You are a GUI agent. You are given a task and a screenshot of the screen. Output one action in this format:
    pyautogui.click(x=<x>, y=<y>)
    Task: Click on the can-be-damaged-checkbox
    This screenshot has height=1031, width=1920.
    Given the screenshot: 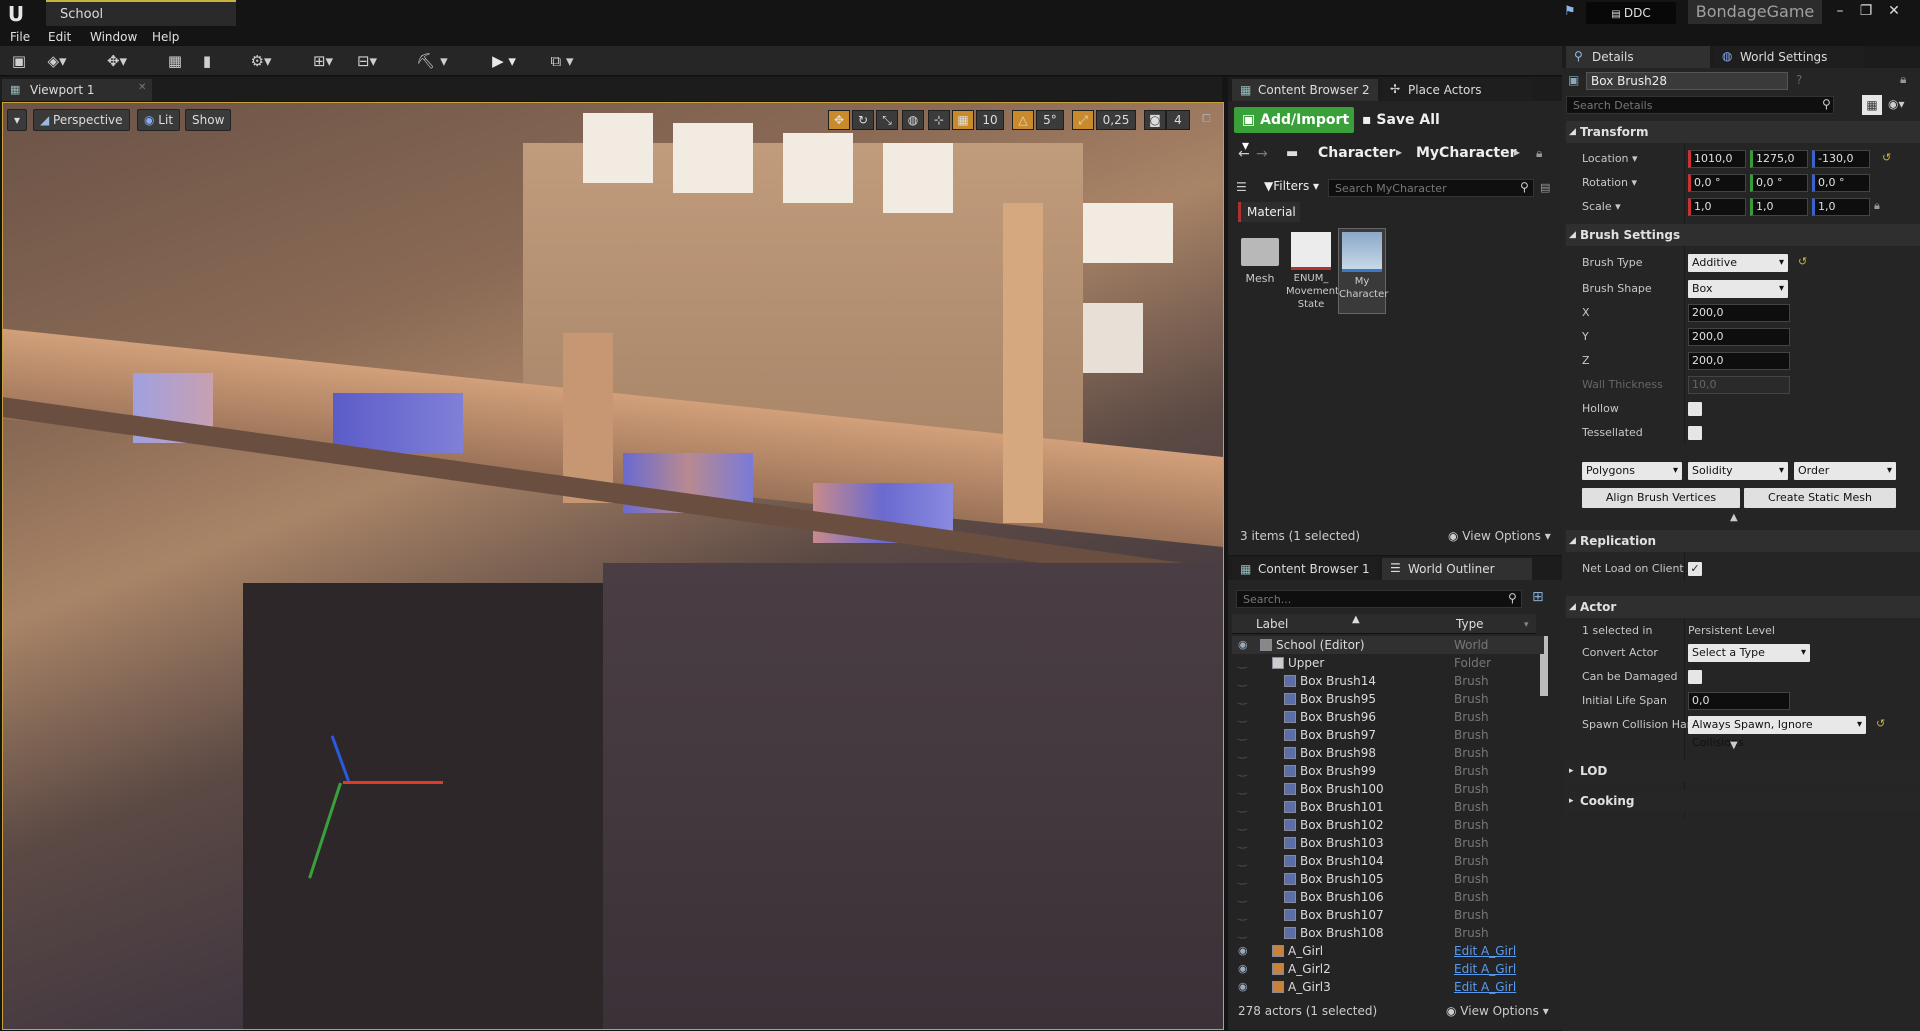 What is the action you would take?
    pyautogui.click(x=1695, y=677)
    